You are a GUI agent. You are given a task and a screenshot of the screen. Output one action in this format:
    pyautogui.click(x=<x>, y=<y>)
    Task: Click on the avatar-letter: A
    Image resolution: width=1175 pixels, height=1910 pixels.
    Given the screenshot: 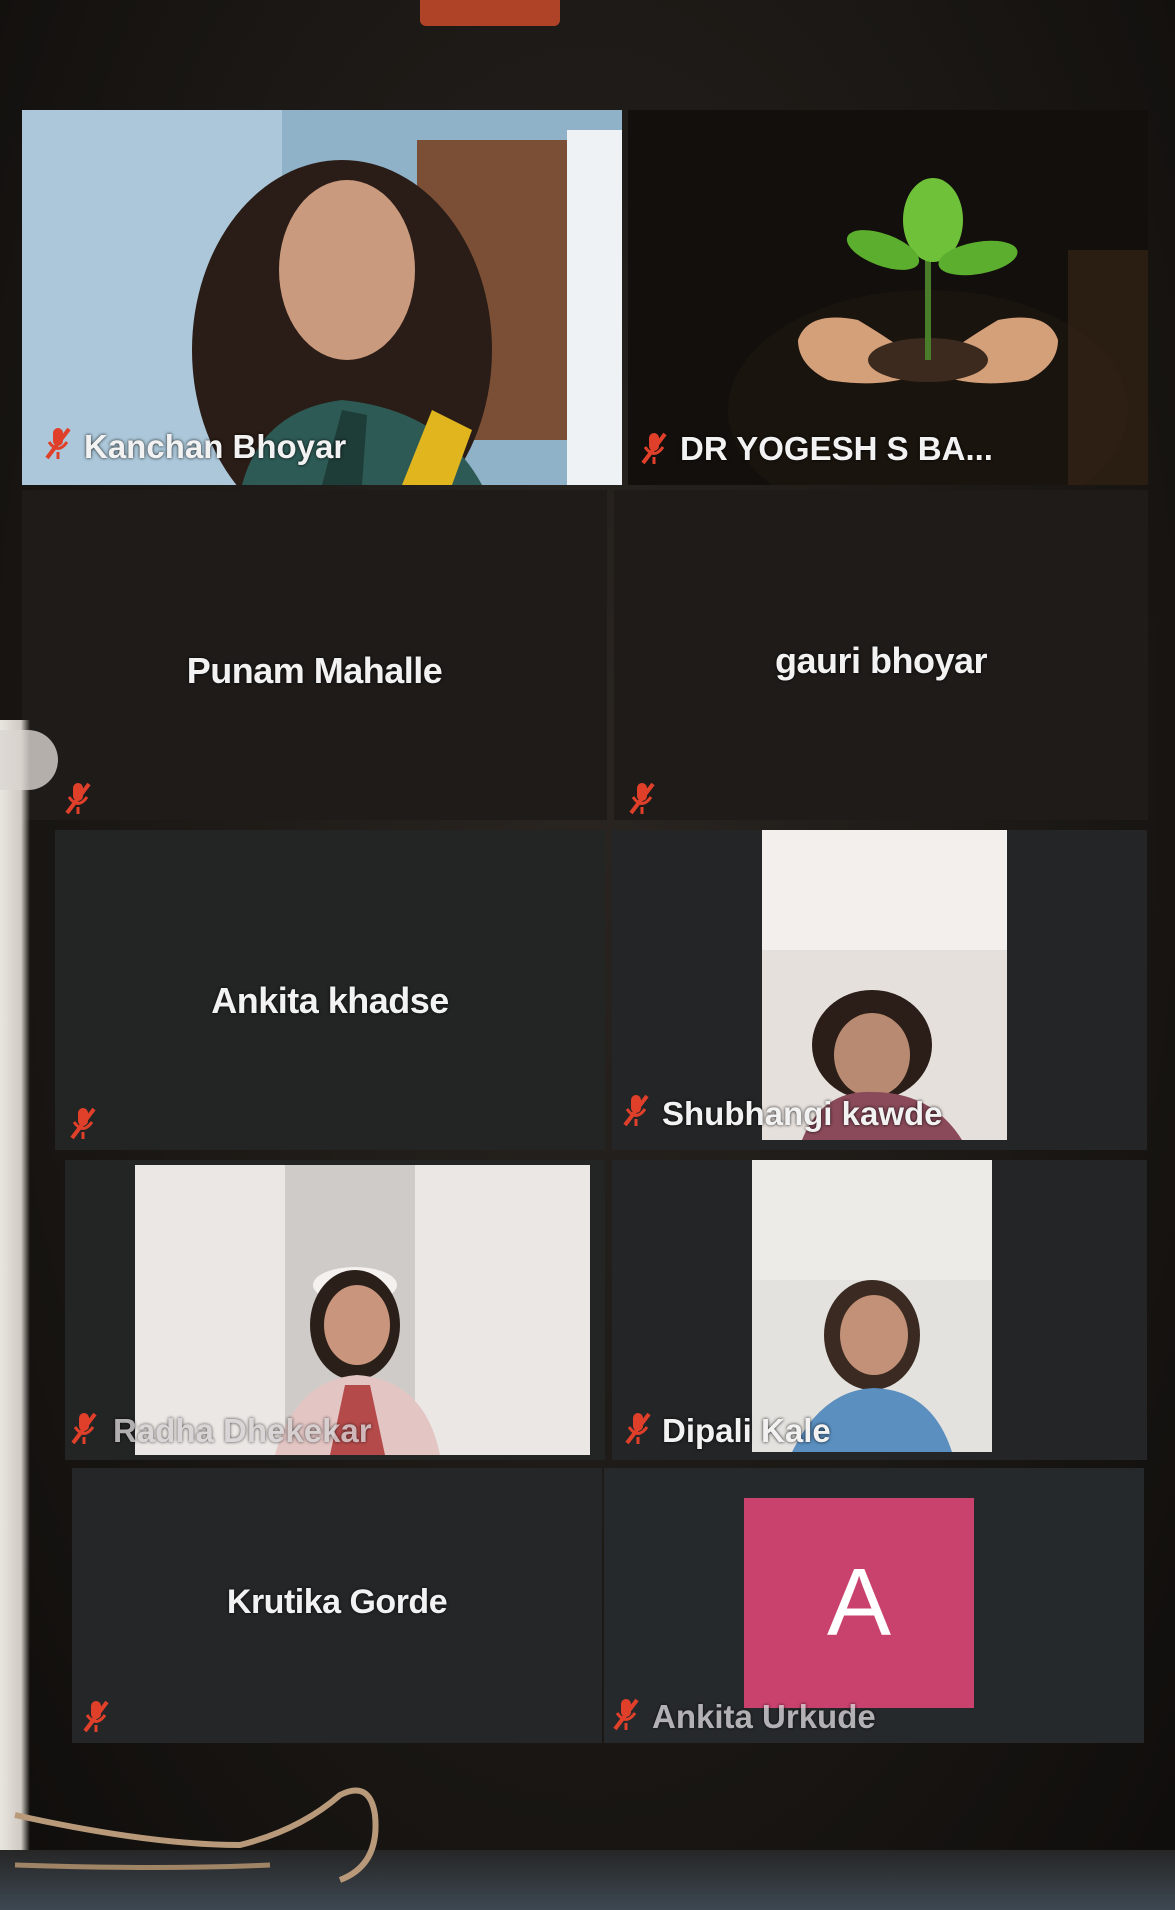 What is the action you would take?
    pyautogui.click(x=859, y=1602)
    